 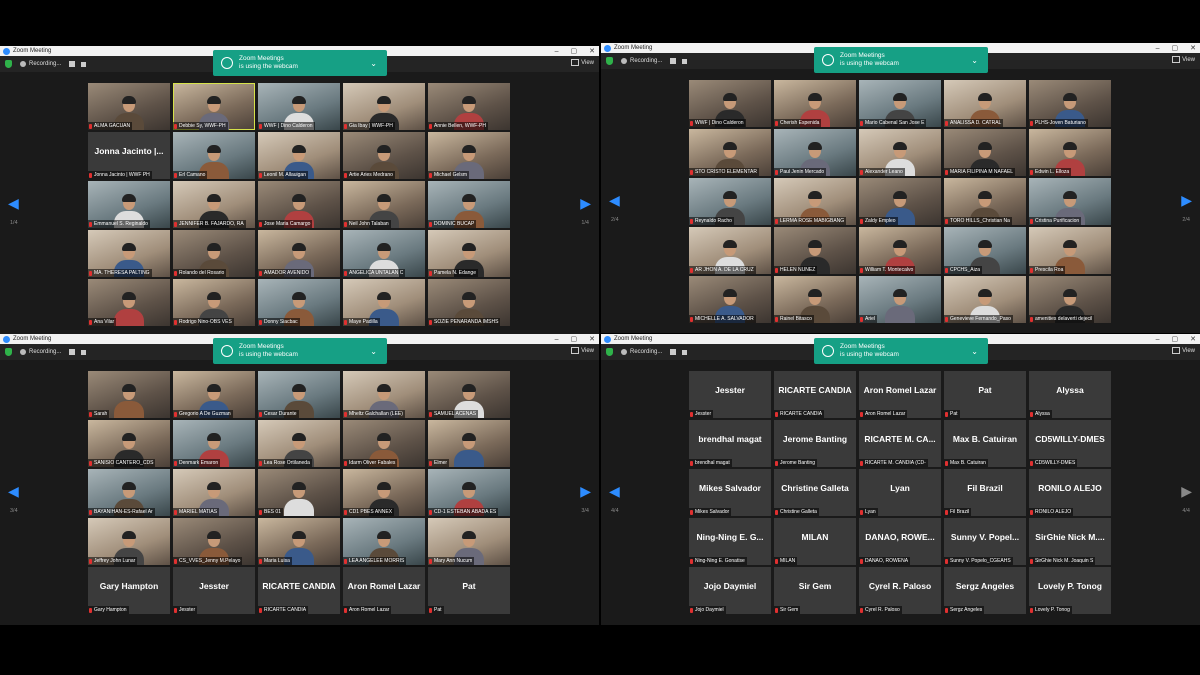 I want to click on participant-tile: Sunny V. Popel... Sunny V. Popelo_CGEAHS, so click(x=985, y=541).